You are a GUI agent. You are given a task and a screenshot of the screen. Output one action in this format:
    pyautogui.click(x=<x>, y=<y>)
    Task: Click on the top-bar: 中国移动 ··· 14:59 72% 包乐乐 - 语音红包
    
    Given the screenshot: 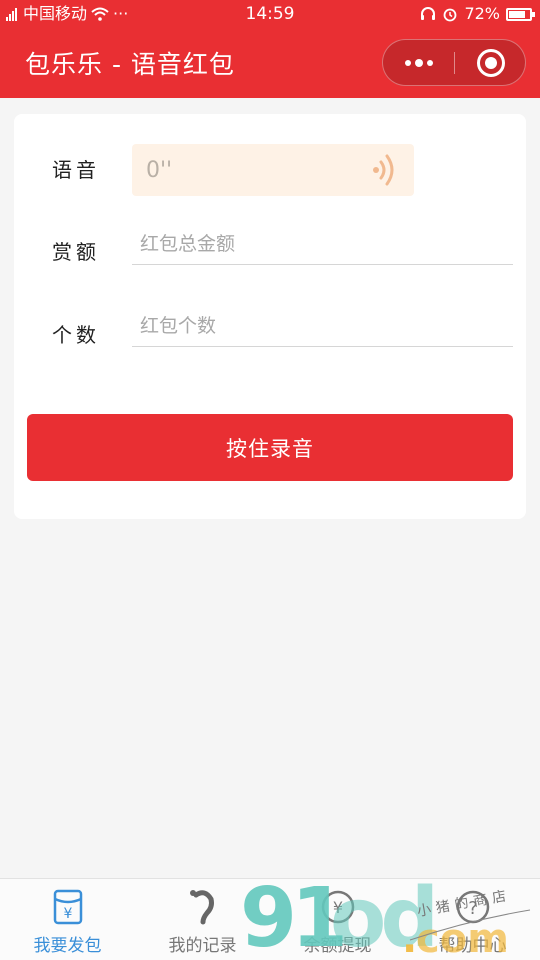 What is the action you would take?
    pyautogui.click(x=270, y=49)
    